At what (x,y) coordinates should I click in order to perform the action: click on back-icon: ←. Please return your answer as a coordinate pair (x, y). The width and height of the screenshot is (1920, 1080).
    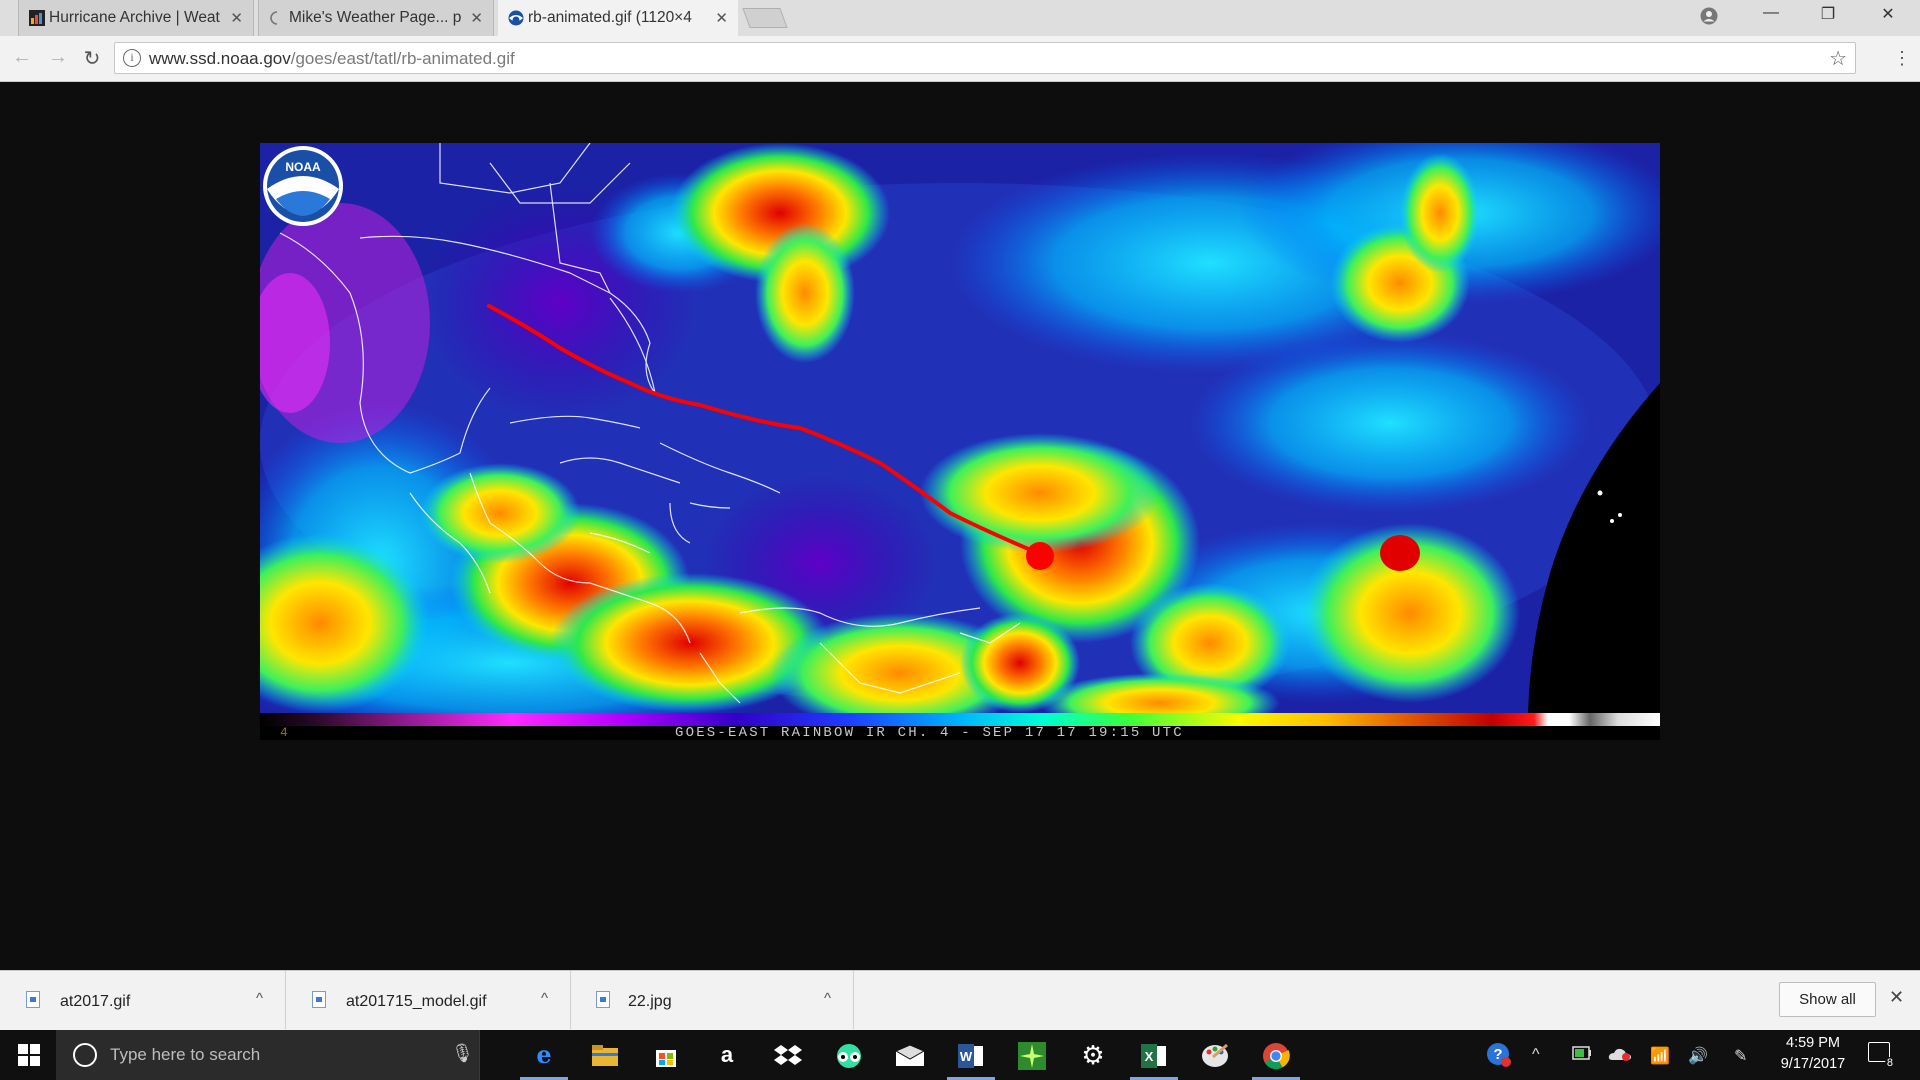
    Looking at the image, I should click on (22, 57).